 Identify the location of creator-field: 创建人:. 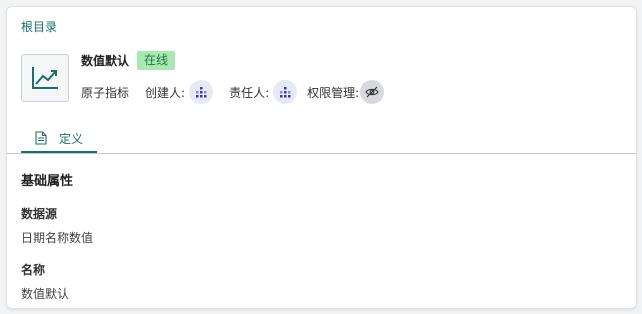
(179, 92).